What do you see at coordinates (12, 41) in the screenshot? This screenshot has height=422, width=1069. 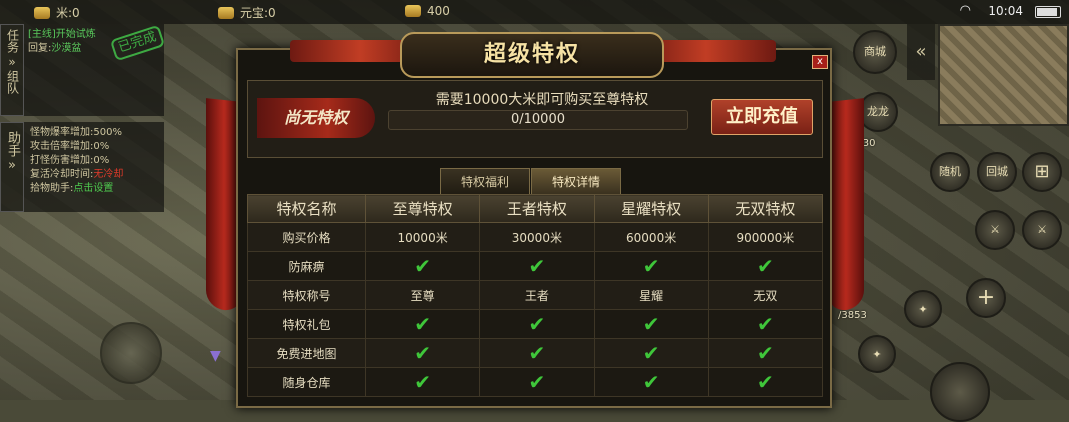 I see `task-tab-label: 任务` at bounding box center [12, 41].